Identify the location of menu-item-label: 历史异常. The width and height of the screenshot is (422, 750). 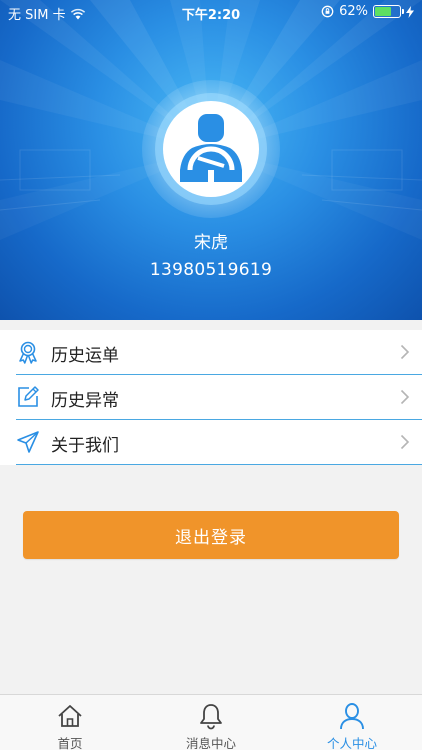
(85, 401).